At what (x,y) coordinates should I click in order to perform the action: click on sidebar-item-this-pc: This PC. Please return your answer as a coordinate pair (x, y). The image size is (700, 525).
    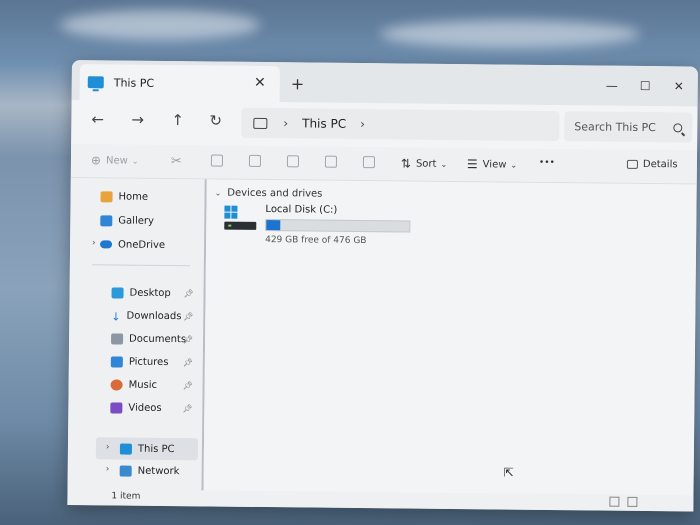
    Looking at the image, I should click on (147, 449).